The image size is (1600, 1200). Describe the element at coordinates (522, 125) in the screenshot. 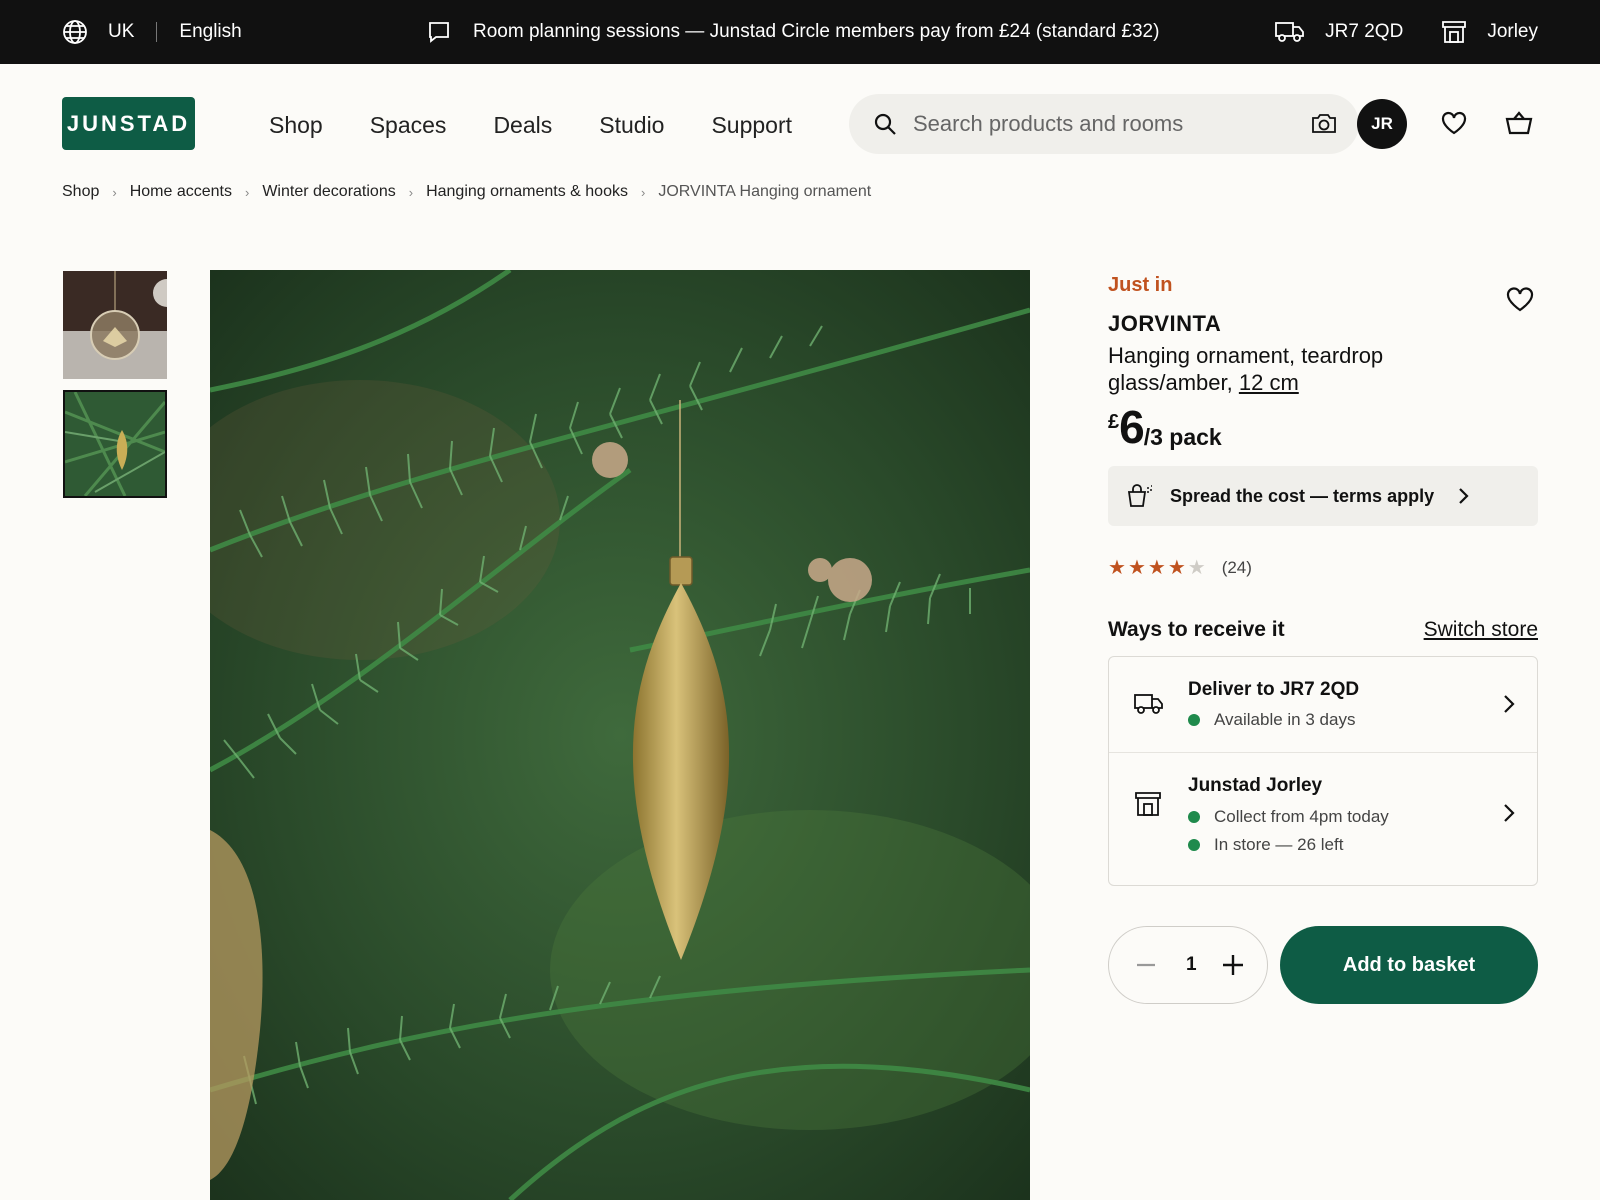

I see `nav-deals: Deals` at that location.